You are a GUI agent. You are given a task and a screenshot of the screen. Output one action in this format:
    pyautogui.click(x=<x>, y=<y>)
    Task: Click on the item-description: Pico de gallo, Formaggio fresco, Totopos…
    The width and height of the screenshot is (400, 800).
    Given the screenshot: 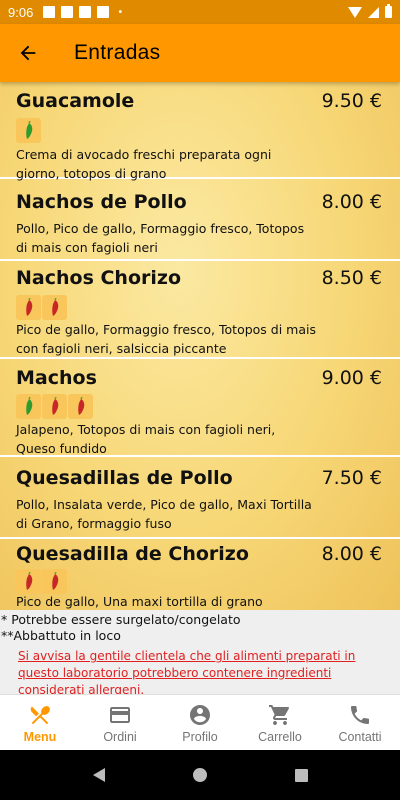 What is the action you would take?
    pyautogui.click(x=166, y=339)
    